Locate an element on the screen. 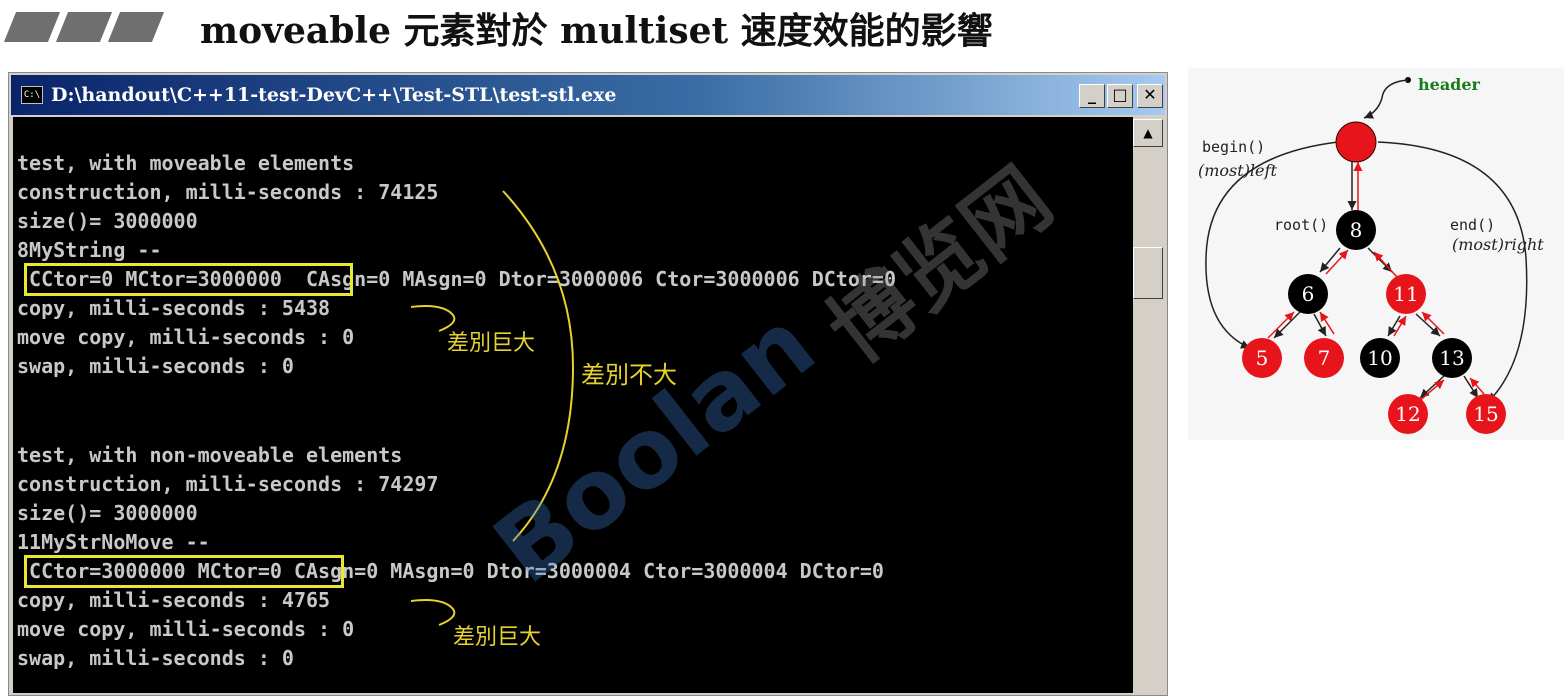 This screenshot has width=1568, height=700. tree-node-13-label: 13 is located at coordinates (1451, 358).